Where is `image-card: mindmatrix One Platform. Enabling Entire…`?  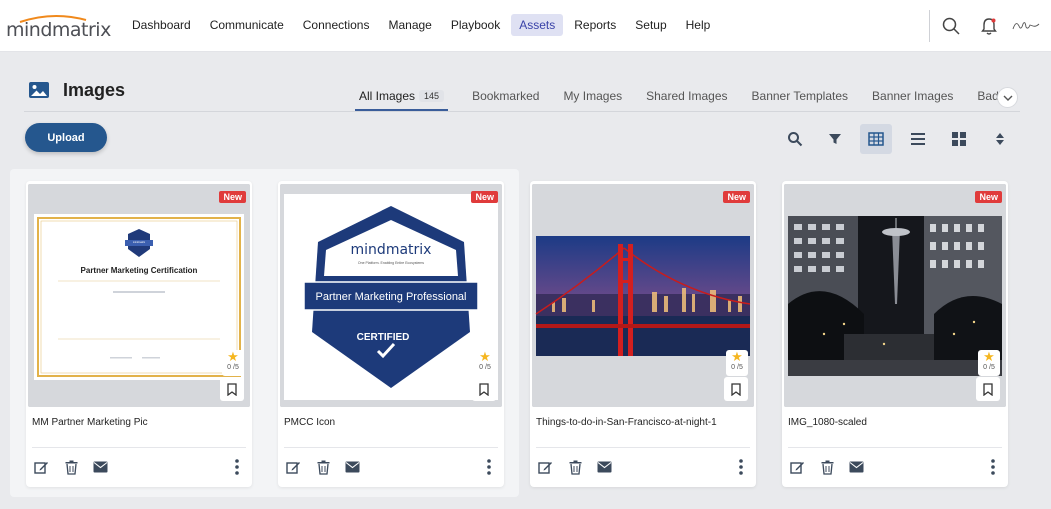
image-card: mindmatrix One Platform. Enabling Entire… is located at coordinates (391, 334).